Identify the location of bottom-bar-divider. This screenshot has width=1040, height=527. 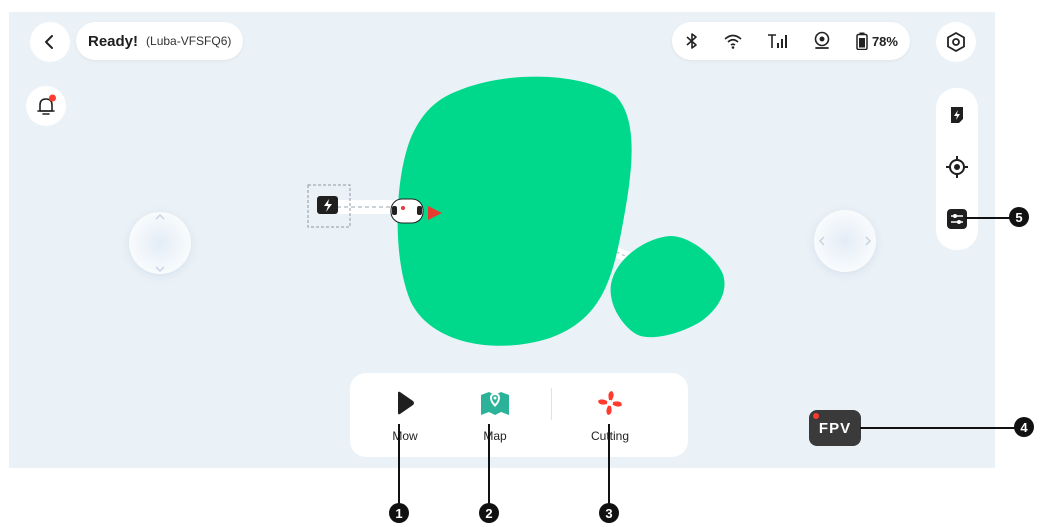
(551, 404).